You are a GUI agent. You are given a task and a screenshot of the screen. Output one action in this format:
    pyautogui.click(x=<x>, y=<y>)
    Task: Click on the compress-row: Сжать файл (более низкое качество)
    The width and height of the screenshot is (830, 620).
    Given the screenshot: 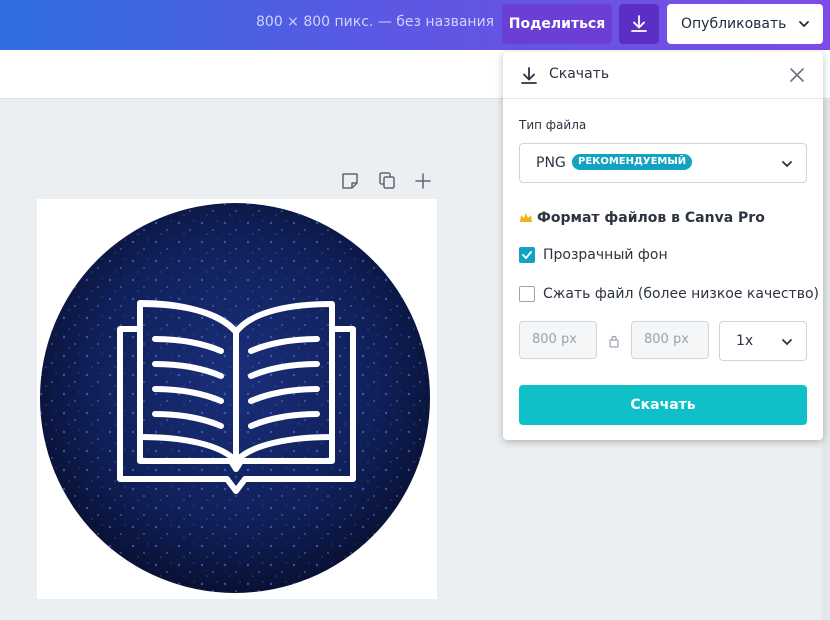 What is the action you would take?
    pyautogui.click(x=669, y=294)
    